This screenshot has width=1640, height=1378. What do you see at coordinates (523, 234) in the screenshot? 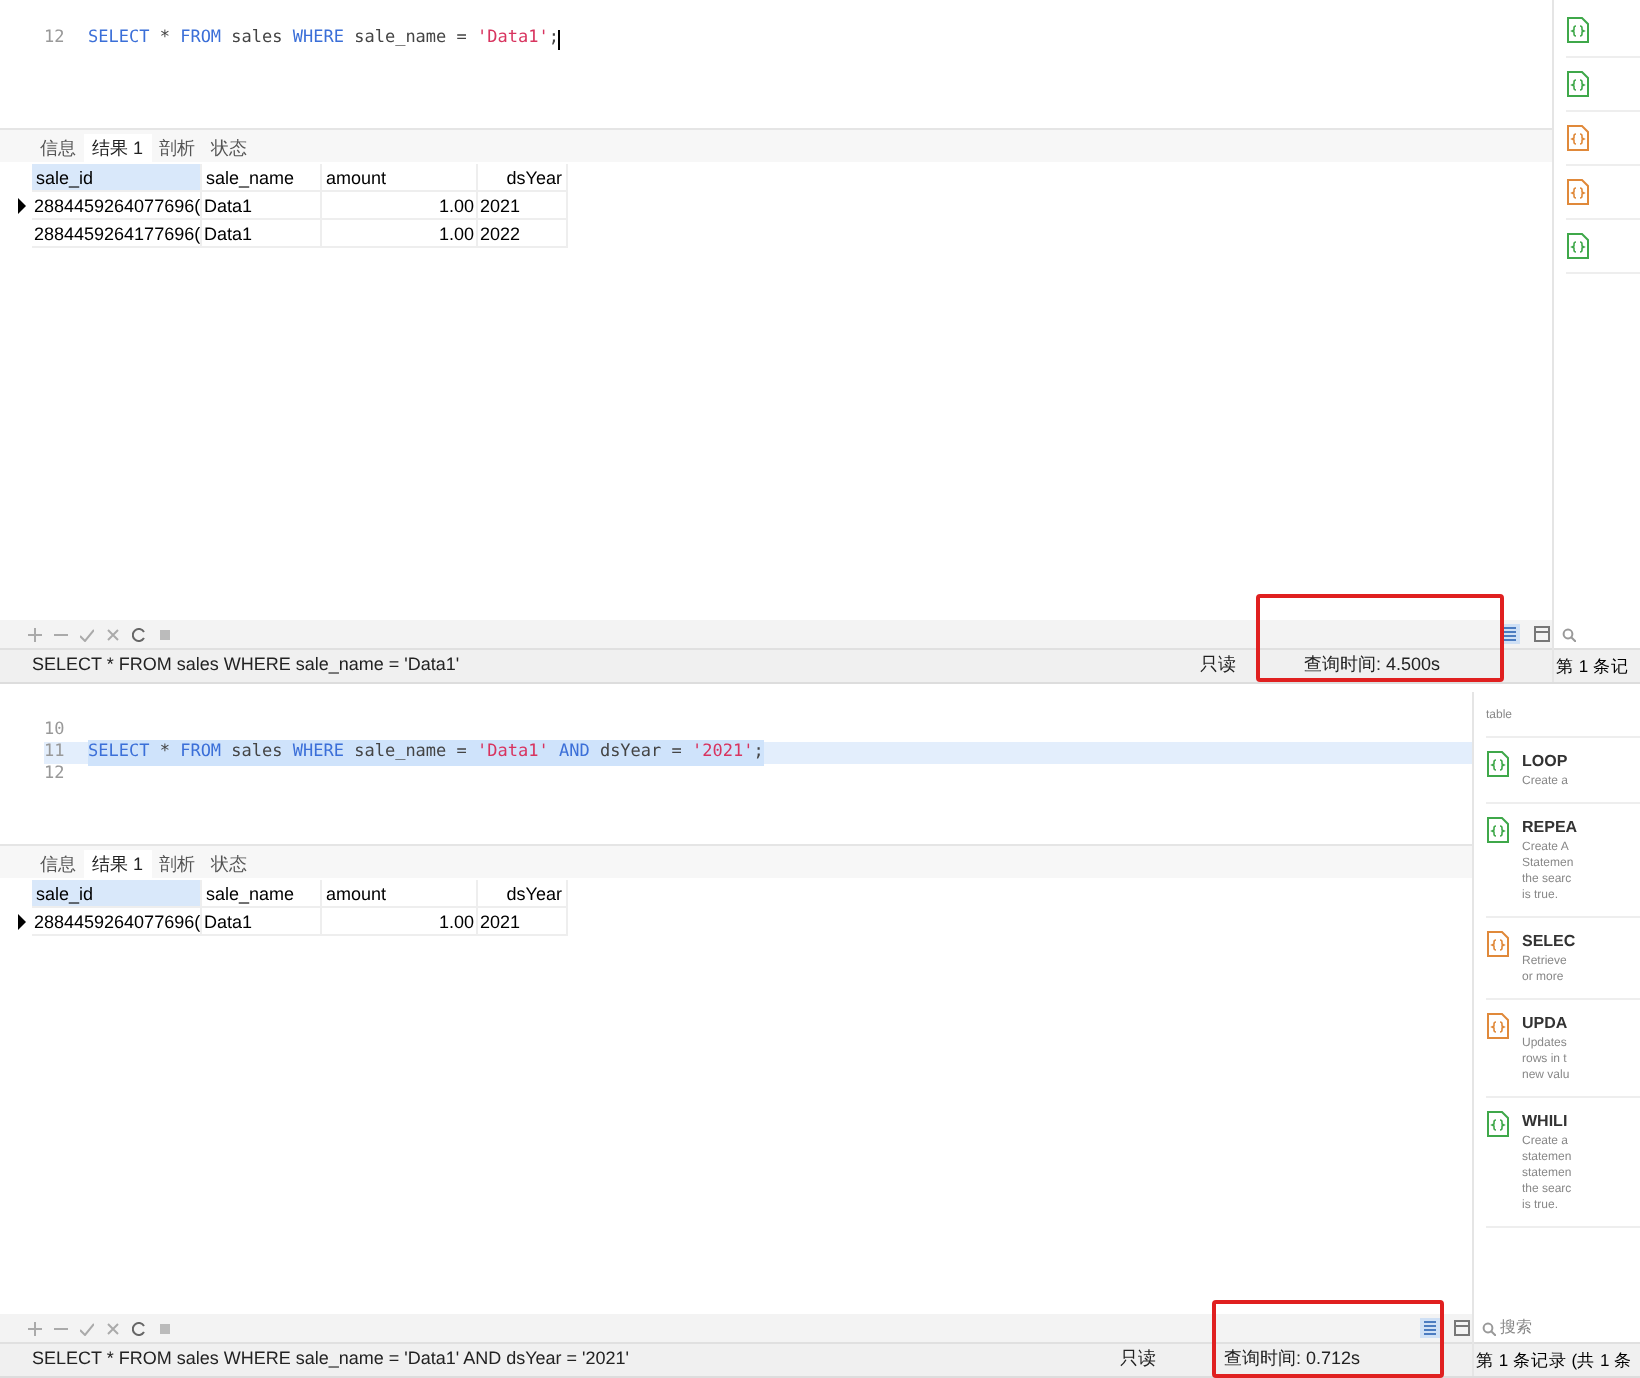
I see `table-cell: 2022` at bounding box center [523, 234].